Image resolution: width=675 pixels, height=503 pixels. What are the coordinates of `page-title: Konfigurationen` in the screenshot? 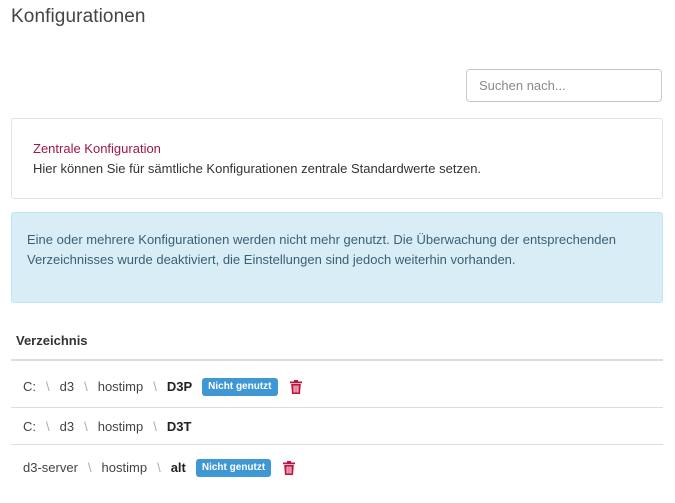 It's located at (78, 16).